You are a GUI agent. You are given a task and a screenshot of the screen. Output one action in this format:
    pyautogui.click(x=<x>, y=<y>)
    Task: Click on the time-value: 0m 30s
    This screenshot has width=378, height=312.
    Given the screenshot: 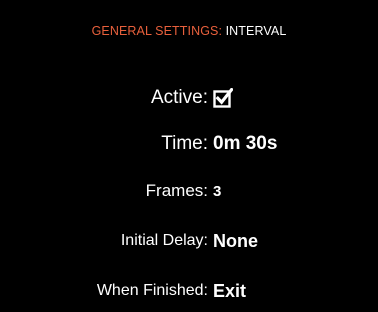 What is the action you would take?
    pyautogui.click(x=245, y=143)
    